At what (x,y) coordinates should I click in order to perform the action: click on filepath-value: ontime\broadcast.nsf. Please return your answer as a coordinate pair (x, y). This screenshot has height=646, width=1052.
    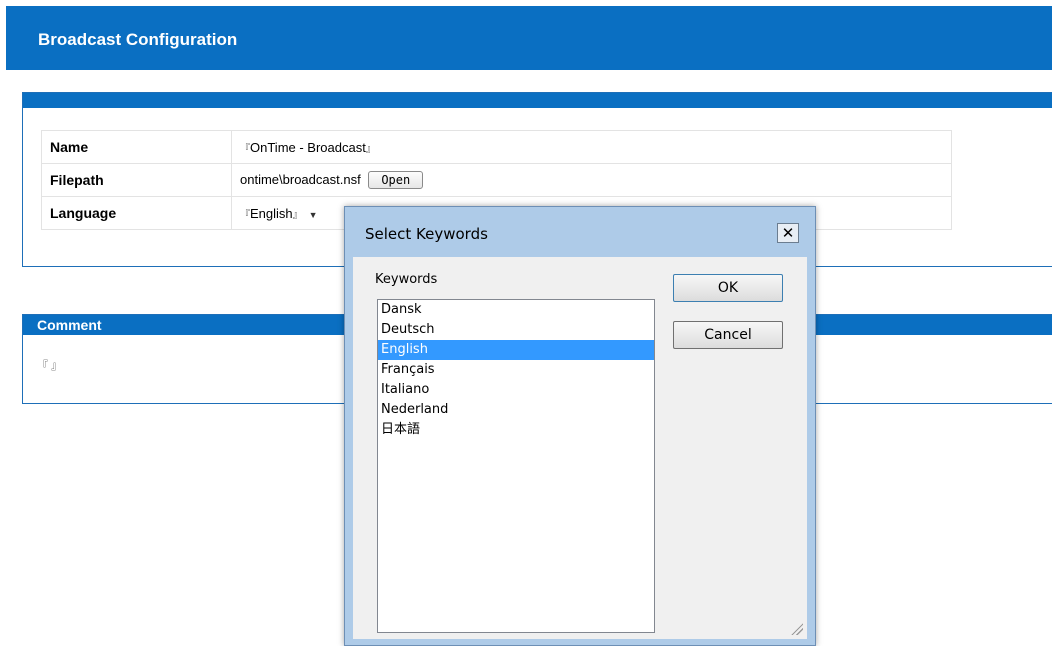
    Looking at the image, I should click on (300, 179).